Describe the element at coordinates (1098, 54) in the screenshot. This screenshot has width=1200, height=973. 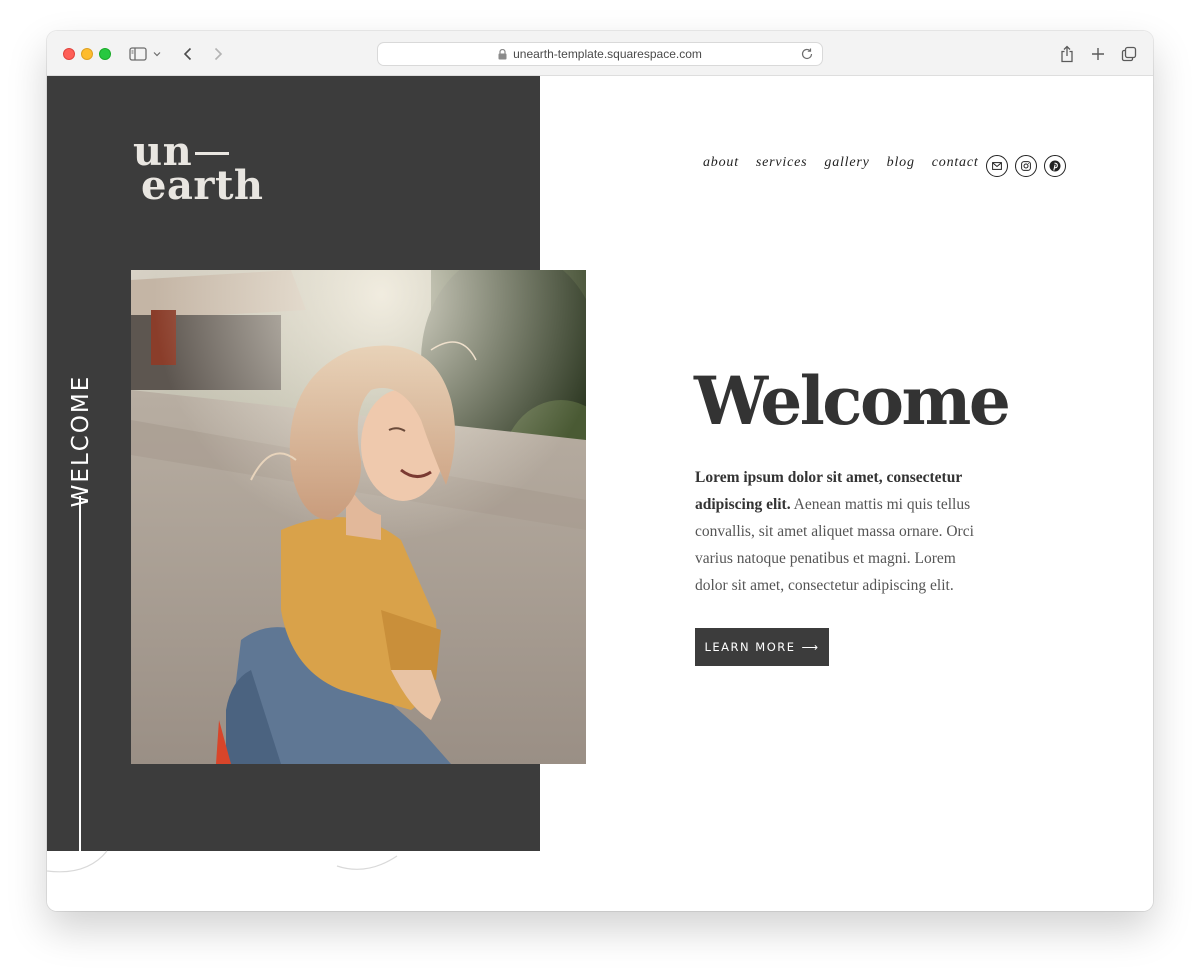
I see `new-tab-icon` at that location.